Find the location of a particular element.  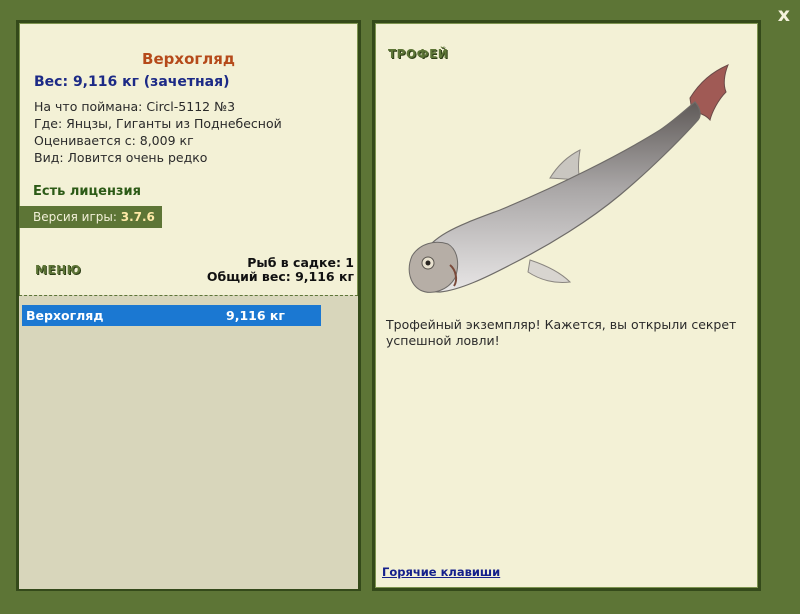

trophy-label: ТРОФЕЙ is located at coordinates (418, 54).